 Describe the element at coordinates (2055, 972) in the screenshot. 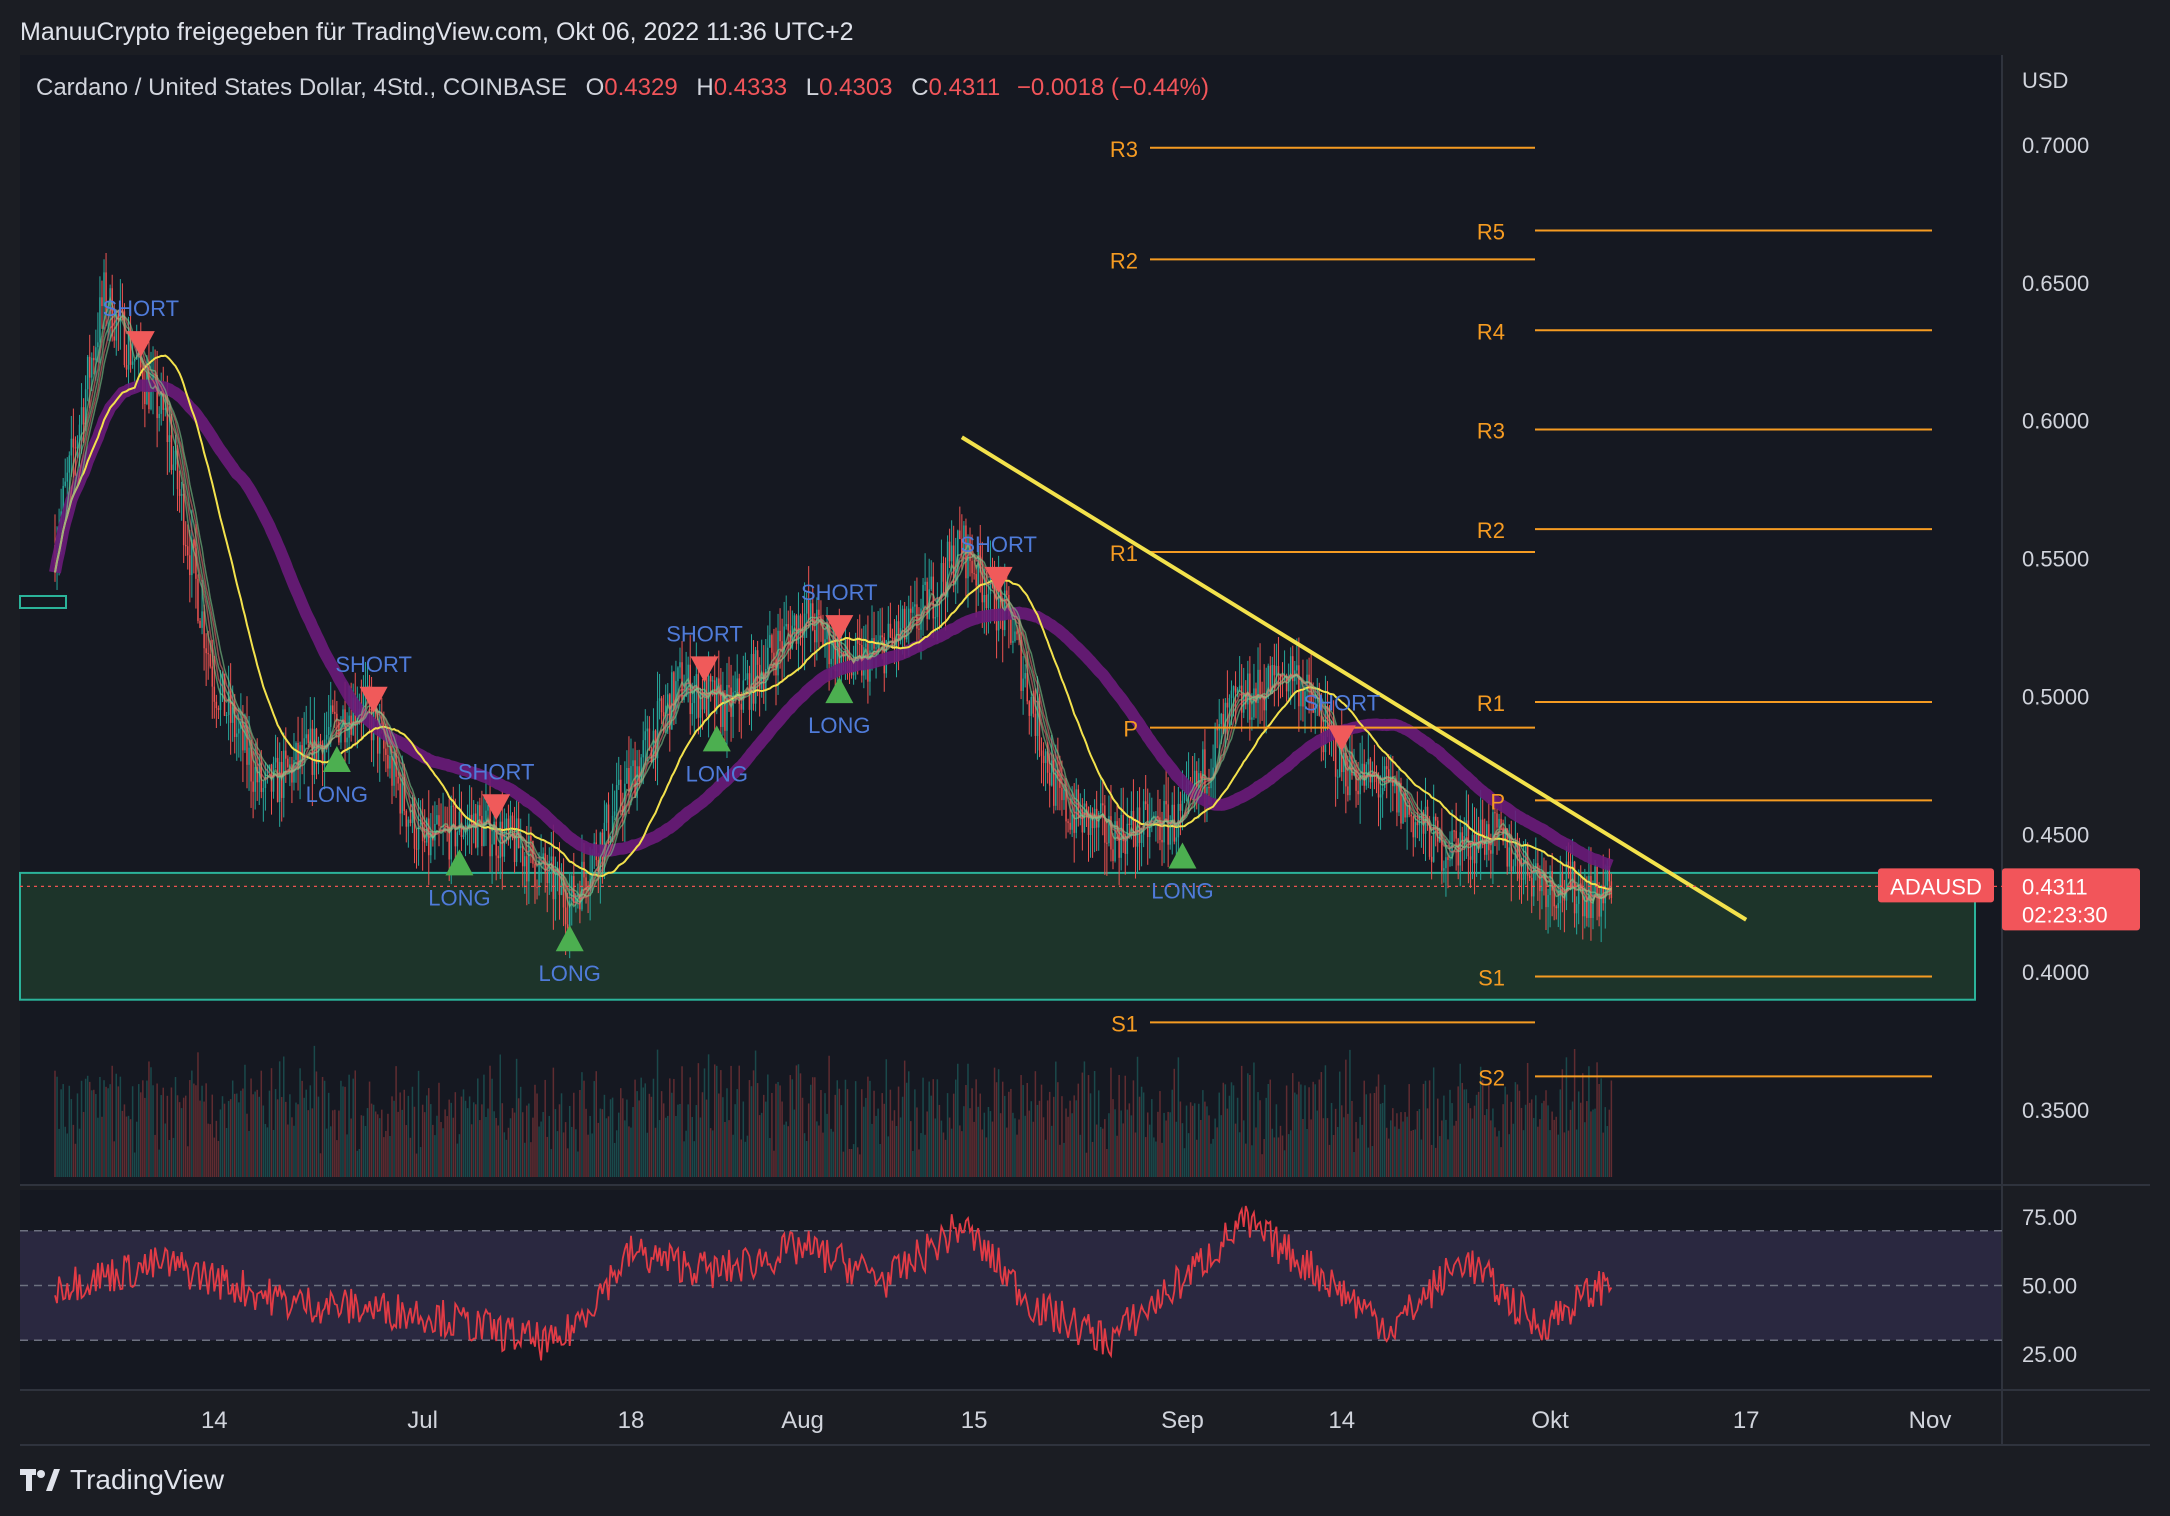

I see `price-tick-label: 0.4000` at that location.